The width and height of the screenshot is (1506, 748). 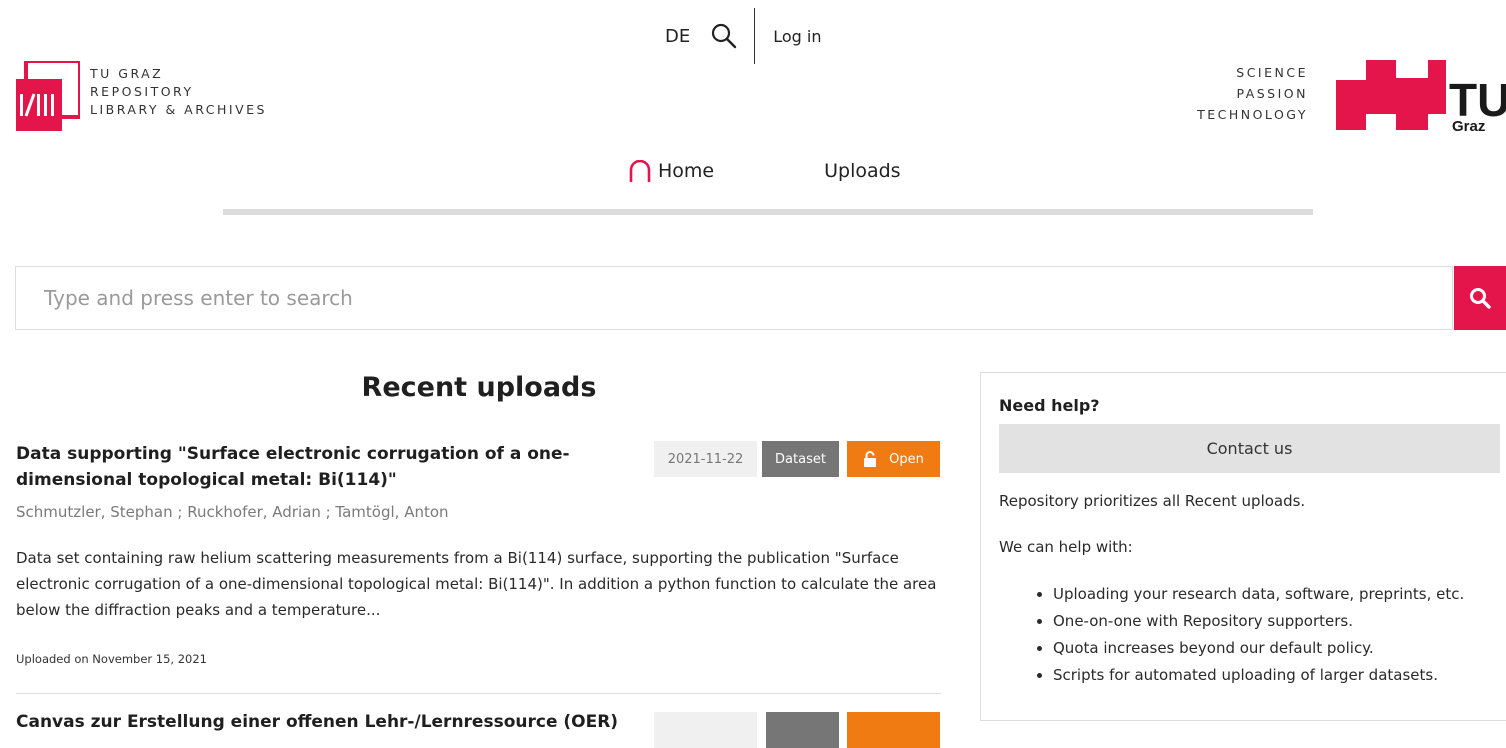 I want to click on contact-us-button: Contact us, so click(x=1249, y=448).